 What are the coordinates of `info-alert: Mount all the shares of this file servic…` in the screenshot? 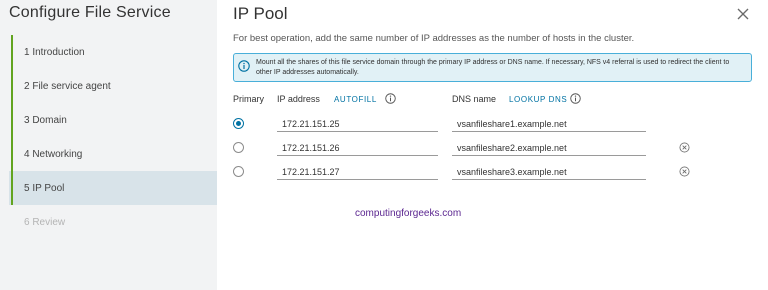 It's located at (492, 67).